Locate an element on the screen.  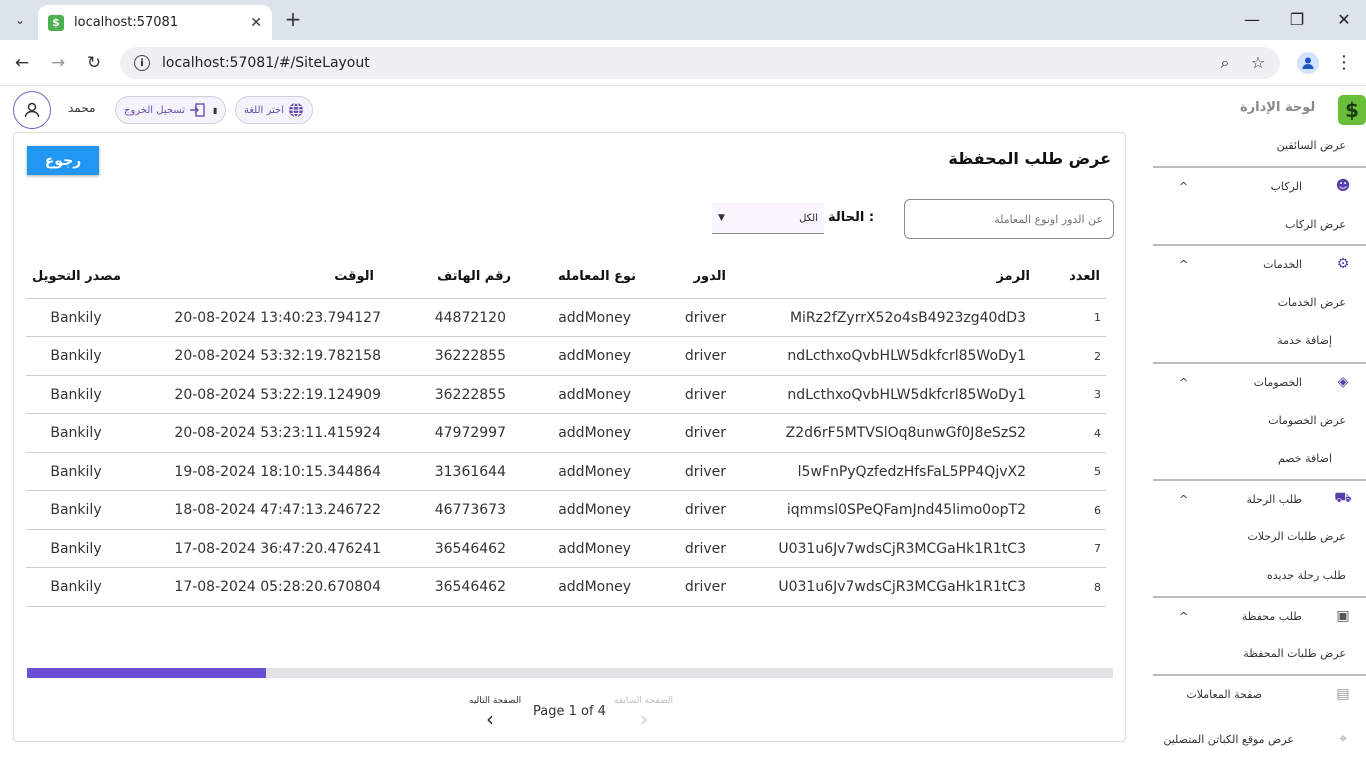
horizontal-scrollbar is located at coordinates (570, 673).